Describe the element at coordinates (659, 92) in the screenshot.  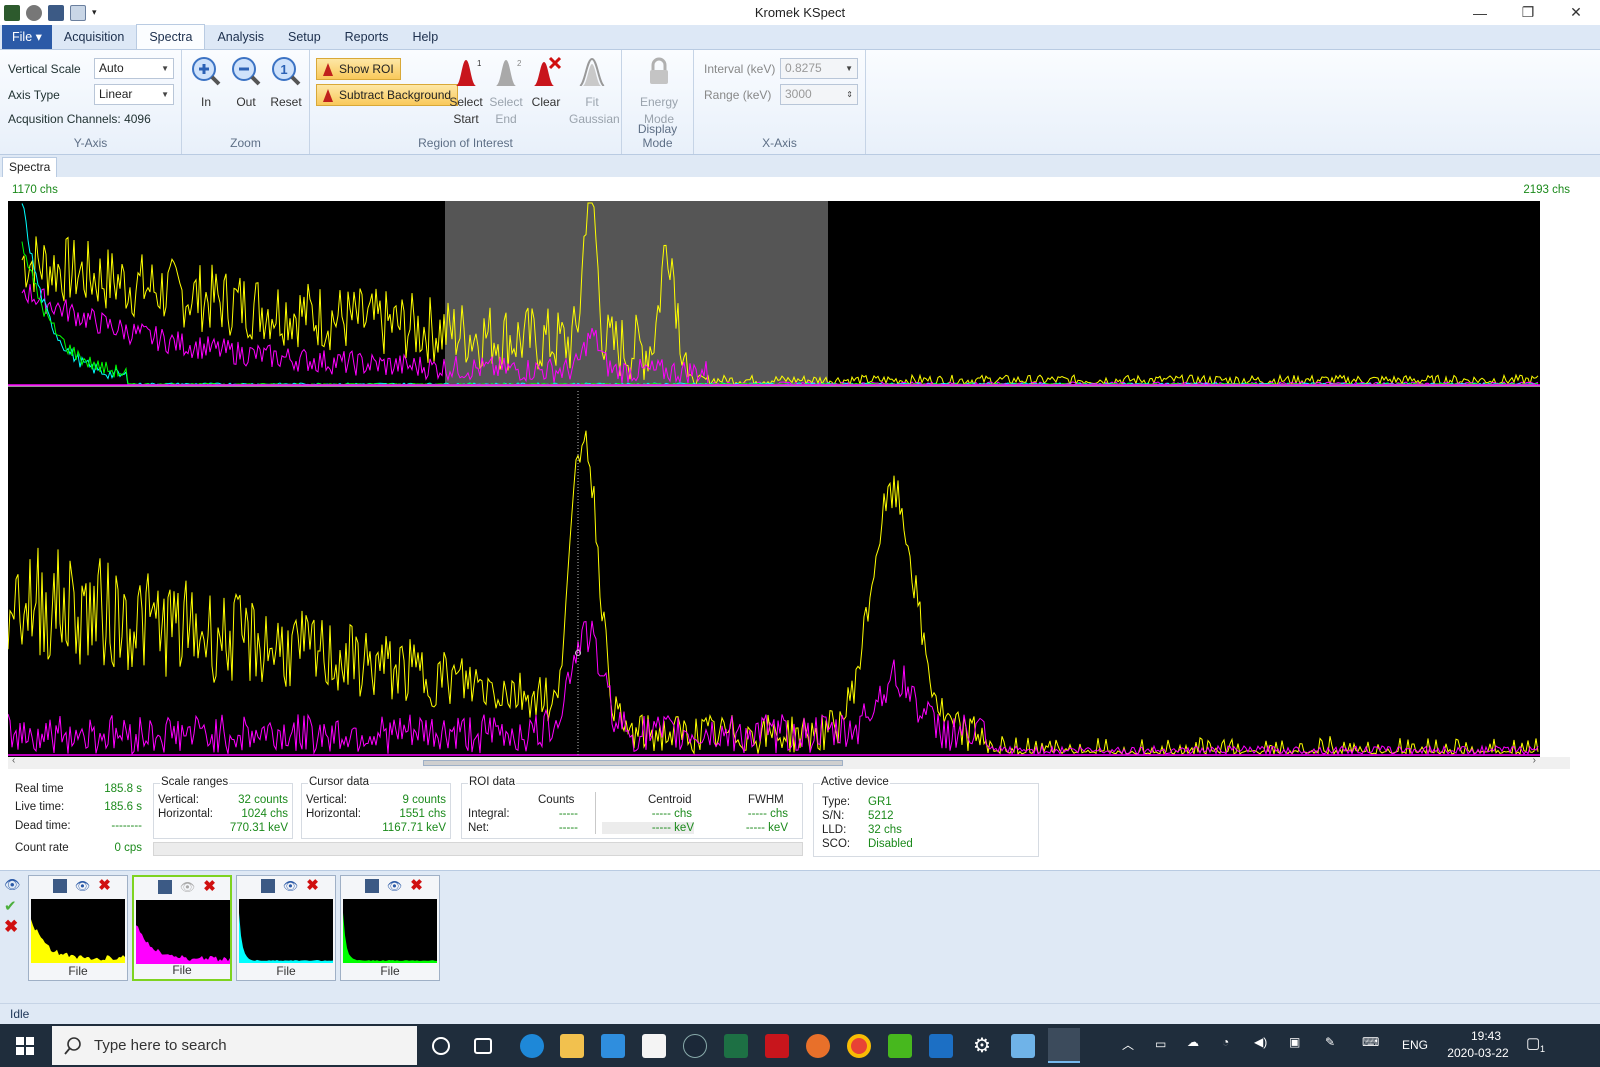
I see `energy-mode-button: Energy Mode` at that location.